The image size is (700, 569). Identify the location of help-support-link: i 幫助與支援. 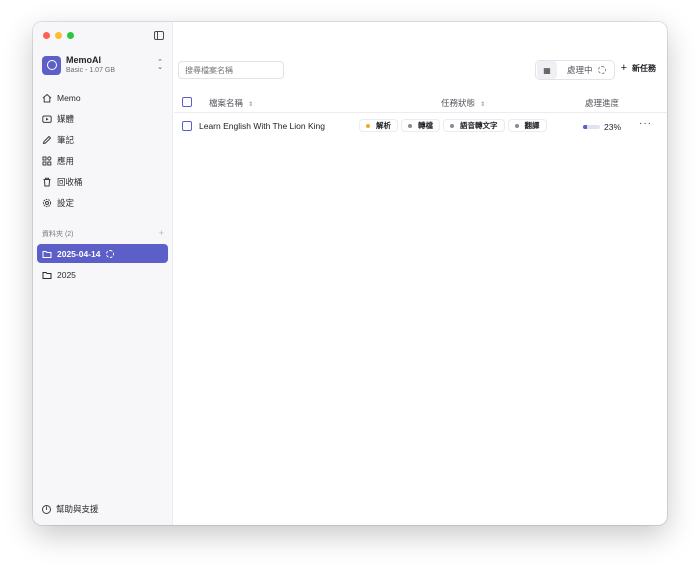
(70, 509).